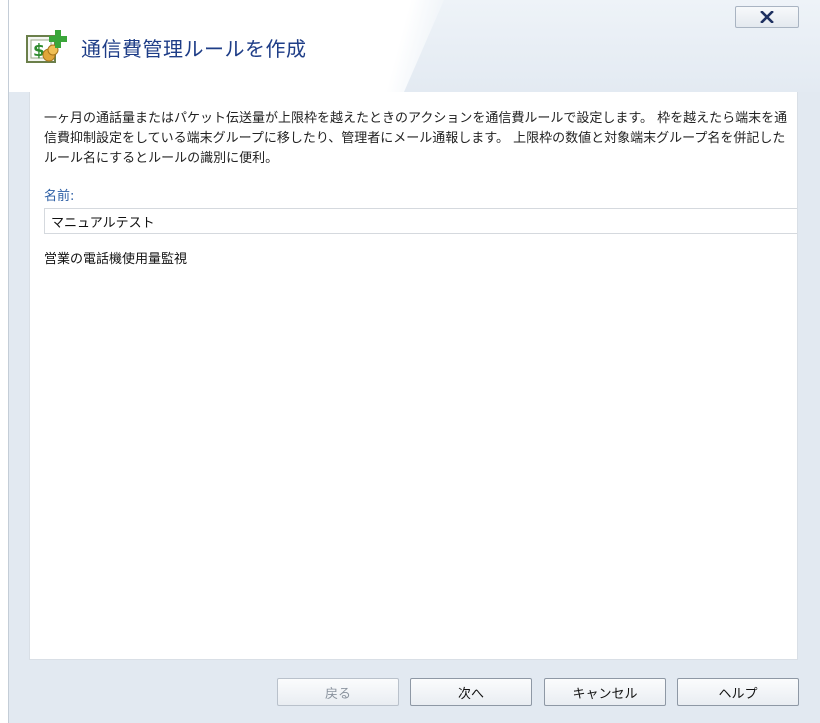  Describe the element at coordinates (338, 692) in the screenshot. I see `back-button: 戻る` at that location.